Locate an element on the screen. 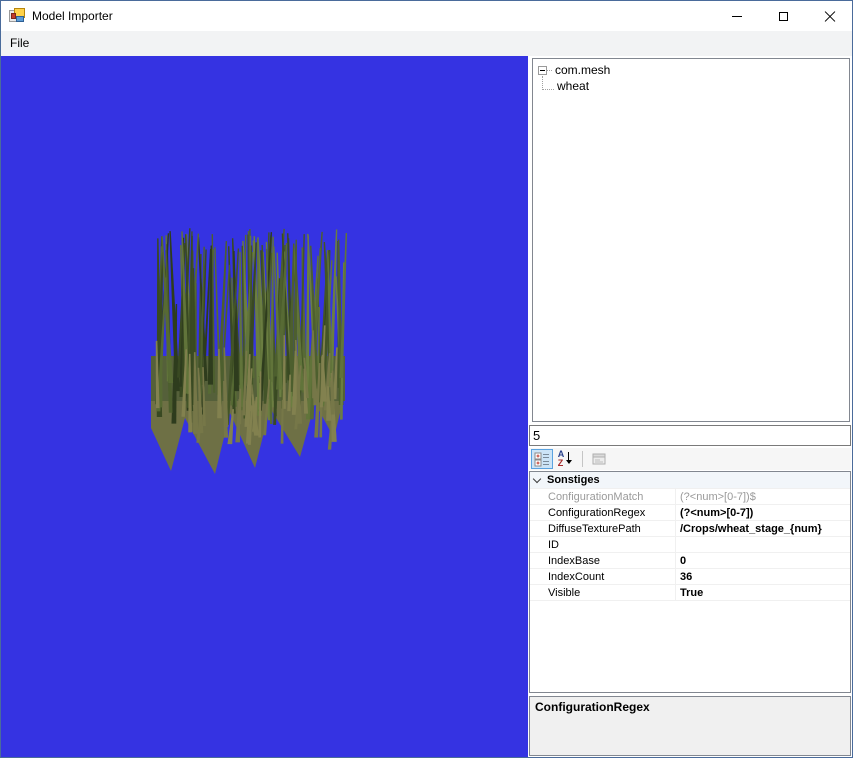 This screenshot has height=758, width=853. property-row-ConfigurationRegex: ConfigurationRegex (?<num>[0-7]) is located at coordinates (690, 513).